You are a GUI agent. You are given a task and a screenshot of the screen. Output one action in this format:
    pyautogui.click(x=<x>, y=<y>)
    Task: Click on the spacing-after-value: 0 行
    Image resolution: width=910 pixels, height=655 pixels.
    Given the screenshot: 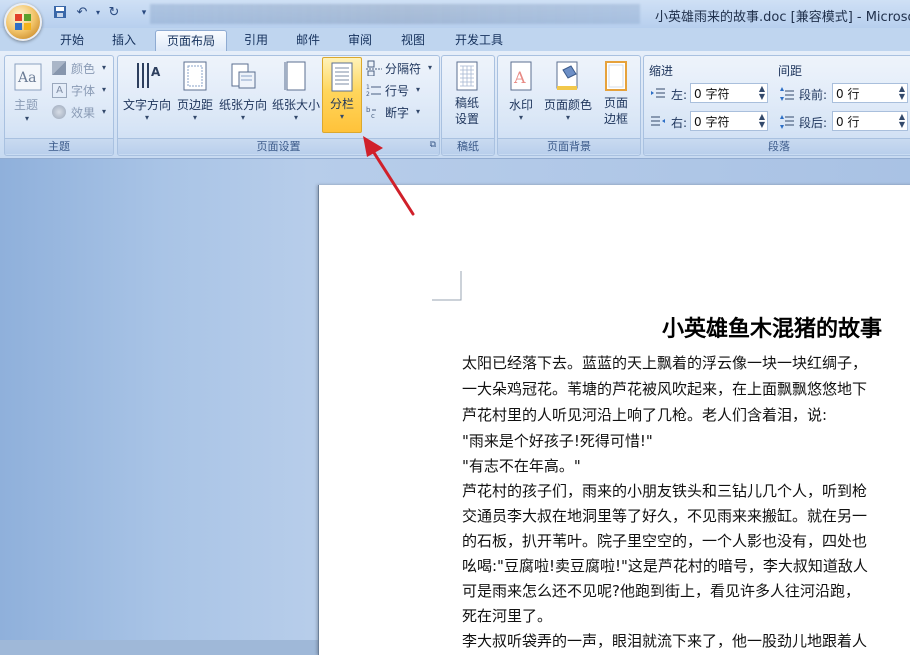 What is the action you would take?
    pyautogui.click(x=848, y=122)
    